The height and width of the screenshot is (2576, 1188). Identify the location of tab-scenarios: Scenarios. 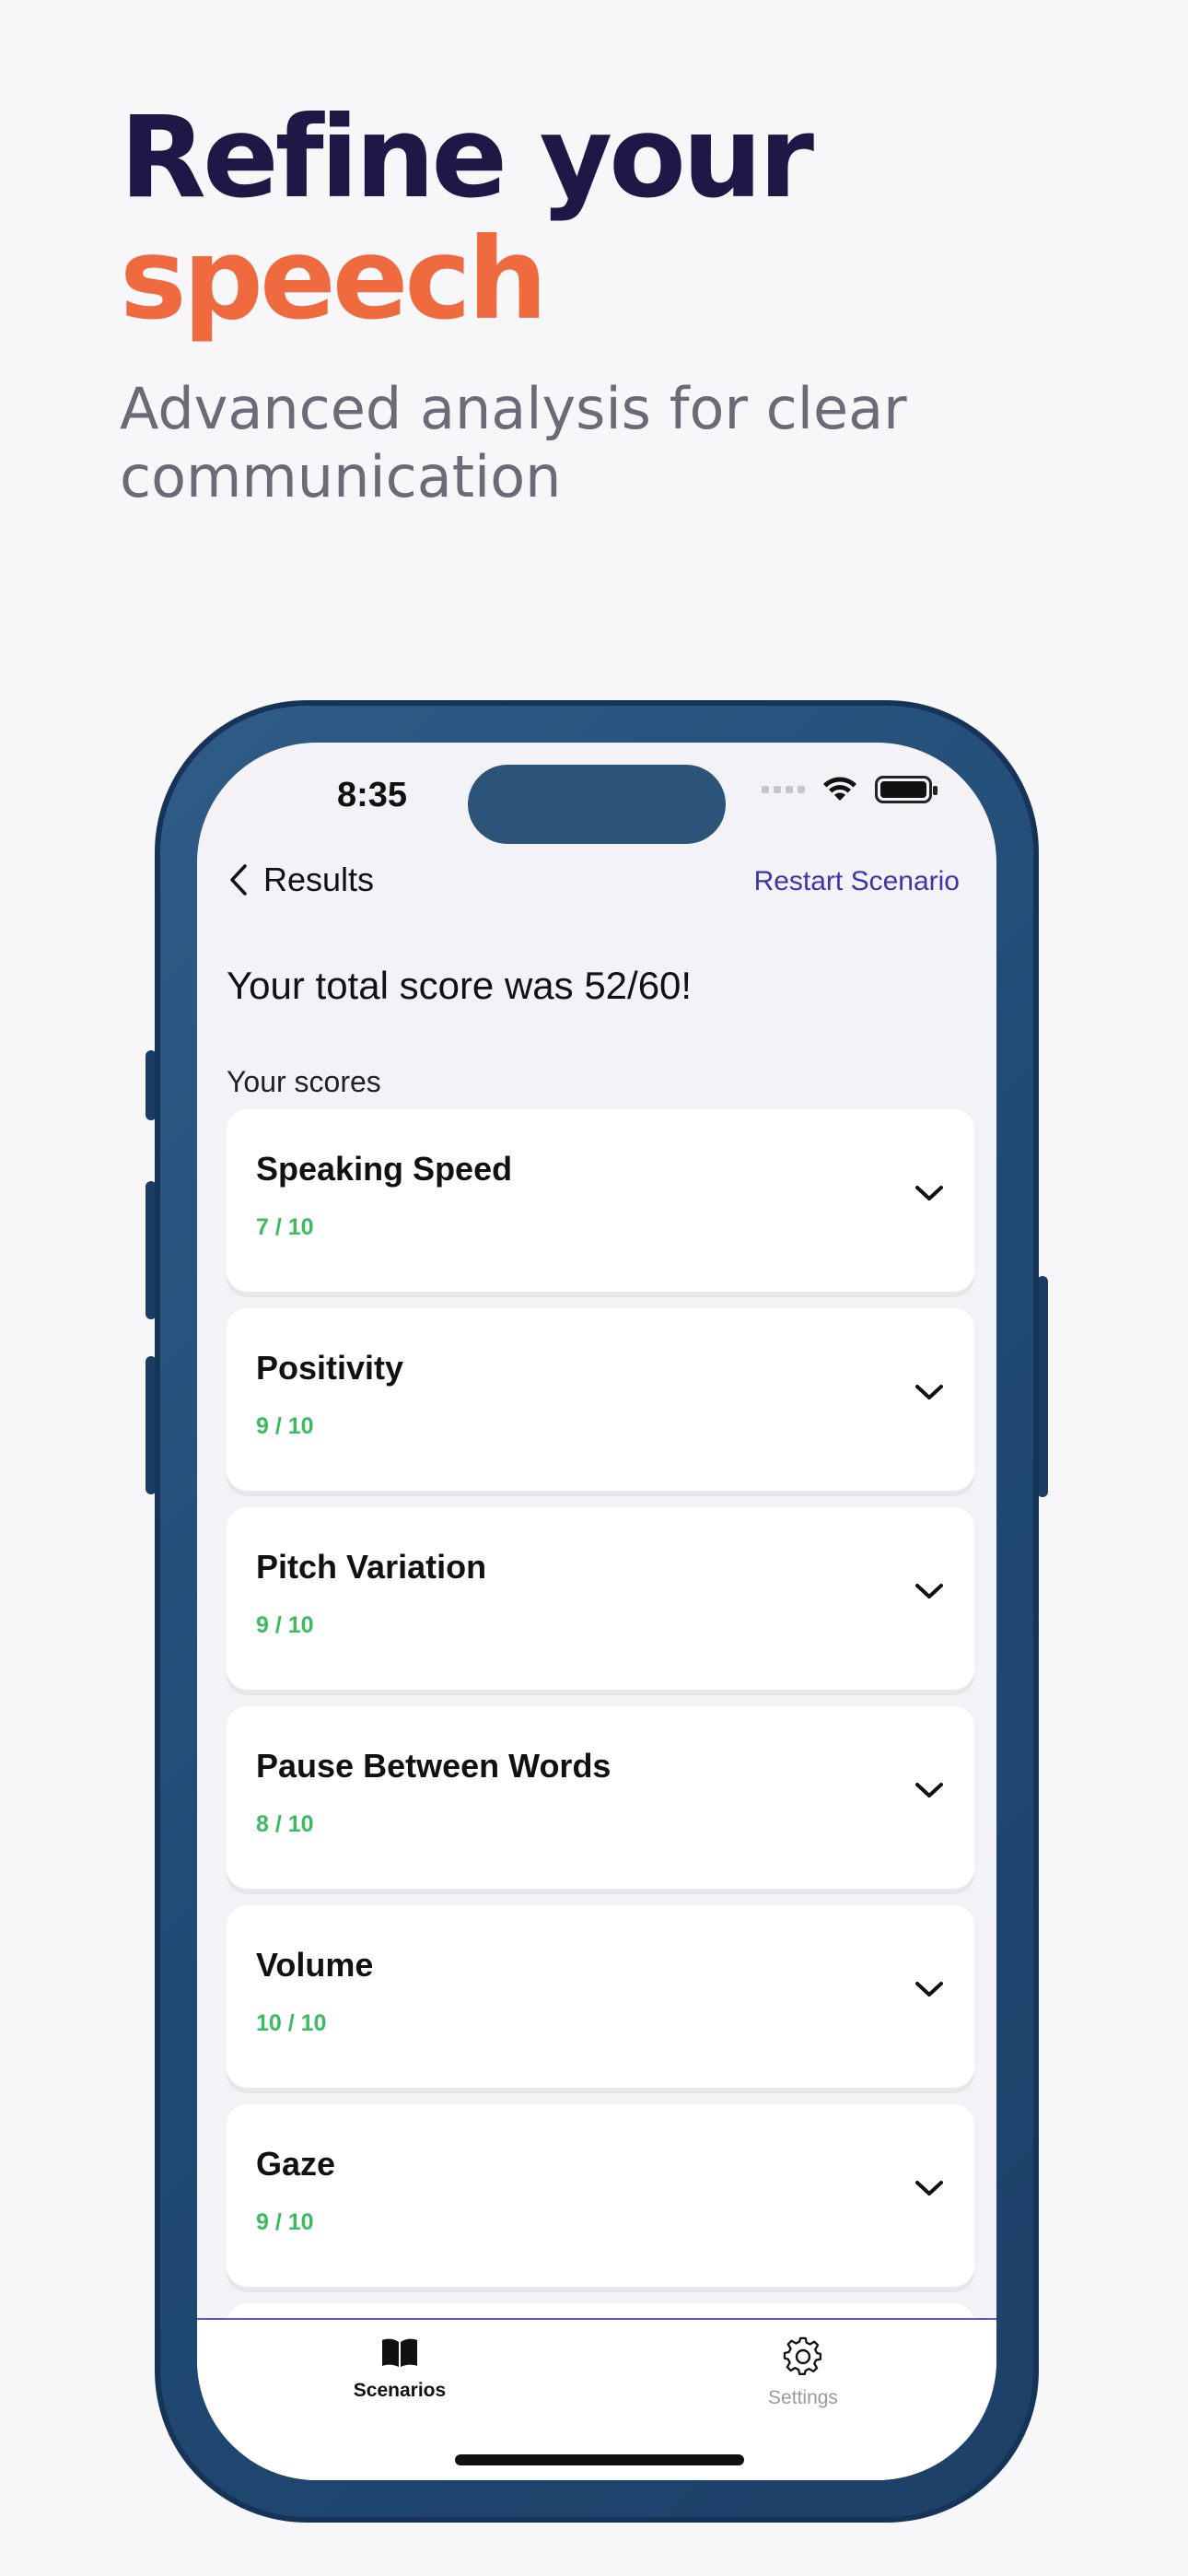
(400, 2369).